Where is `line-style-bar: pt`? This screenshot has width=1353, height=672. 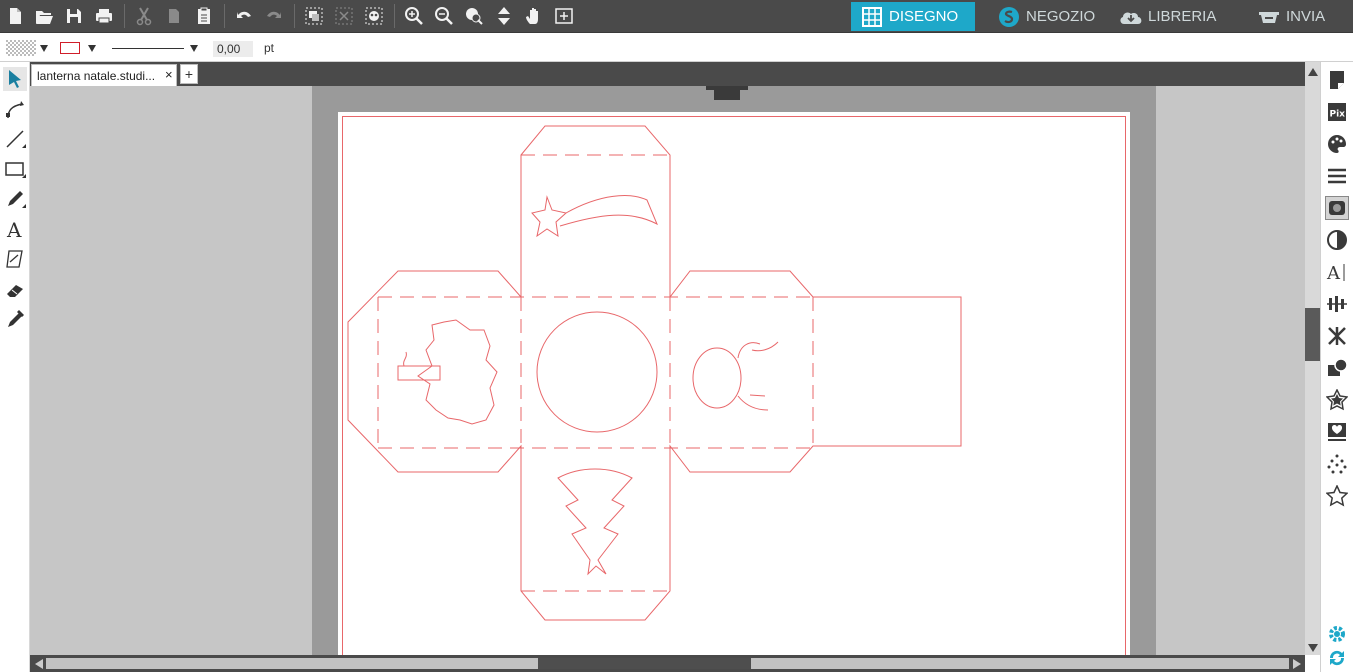
line-style-bar: pt is located at coordinates (676, 47).